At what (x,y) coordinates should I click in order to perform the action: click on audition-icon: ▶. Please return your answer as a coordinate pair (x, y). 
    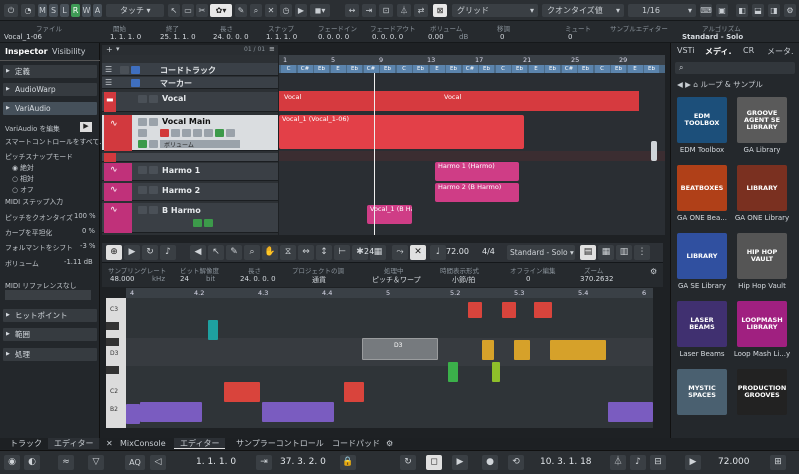
    Looking at the image, I should click on (132, 252).